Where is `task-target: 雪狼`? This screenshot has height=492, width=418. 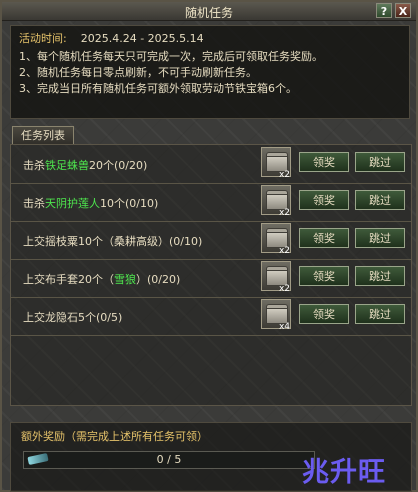
task-target: 雪狼 is located at coordinates (125, 279).